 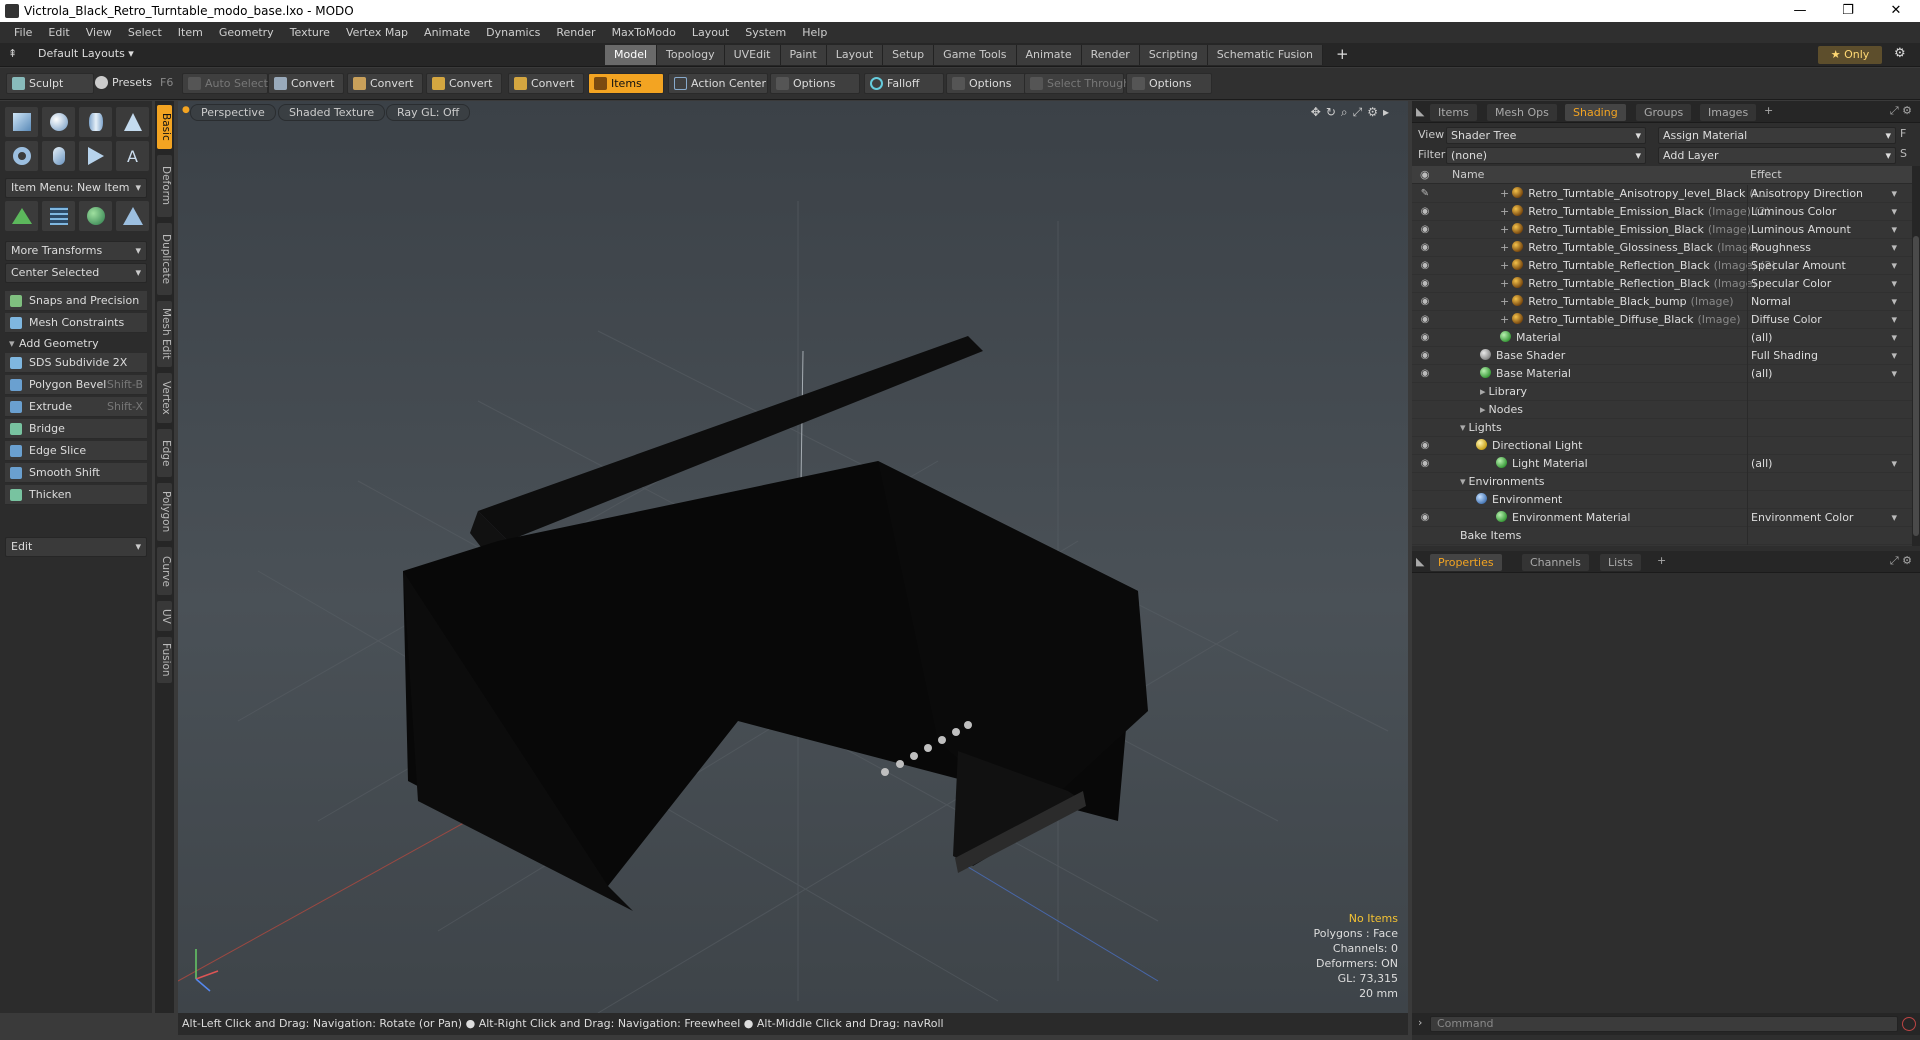 What do you see at coordinates (815, 83) in the screenshot?
I see `options-button-1: Options` at bounding box center [815, 83].